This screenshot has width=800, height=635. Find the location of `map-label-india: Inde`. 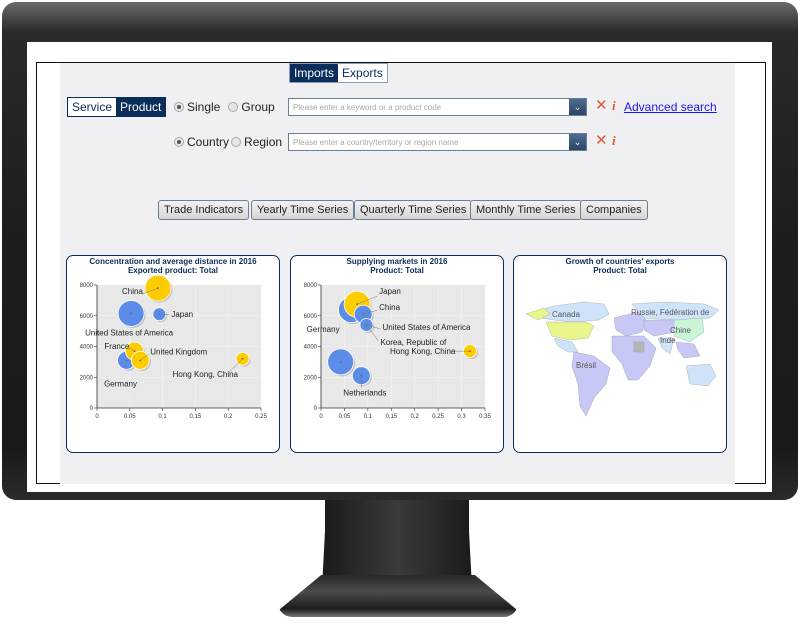

map-label-india: Inde is located at coordinates (668, 340).